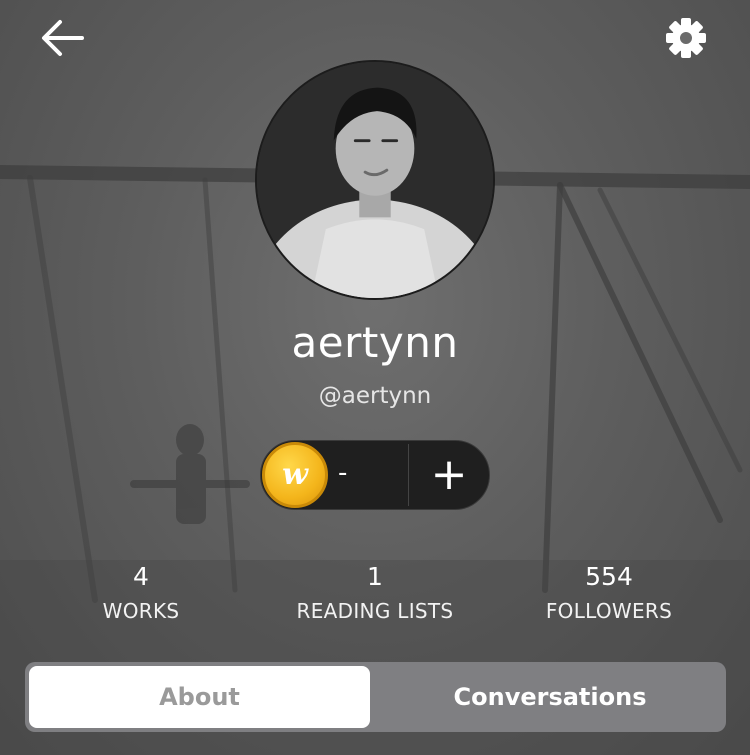 This screenshot has height=755, width=750. What do you see at coordinates (141, 611) in the screenshot?
I see `stat-label: WORKS` at bounding box center [141, 611].